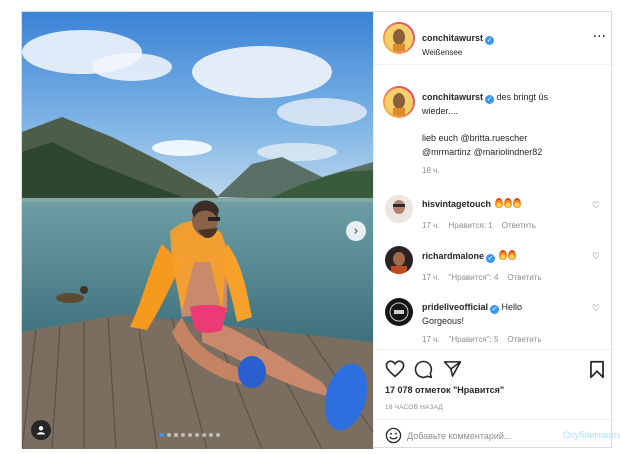 This screenshot has height=454, width=620. I want to click on add-comment-bar: Опубликовать, so click(497, 434).